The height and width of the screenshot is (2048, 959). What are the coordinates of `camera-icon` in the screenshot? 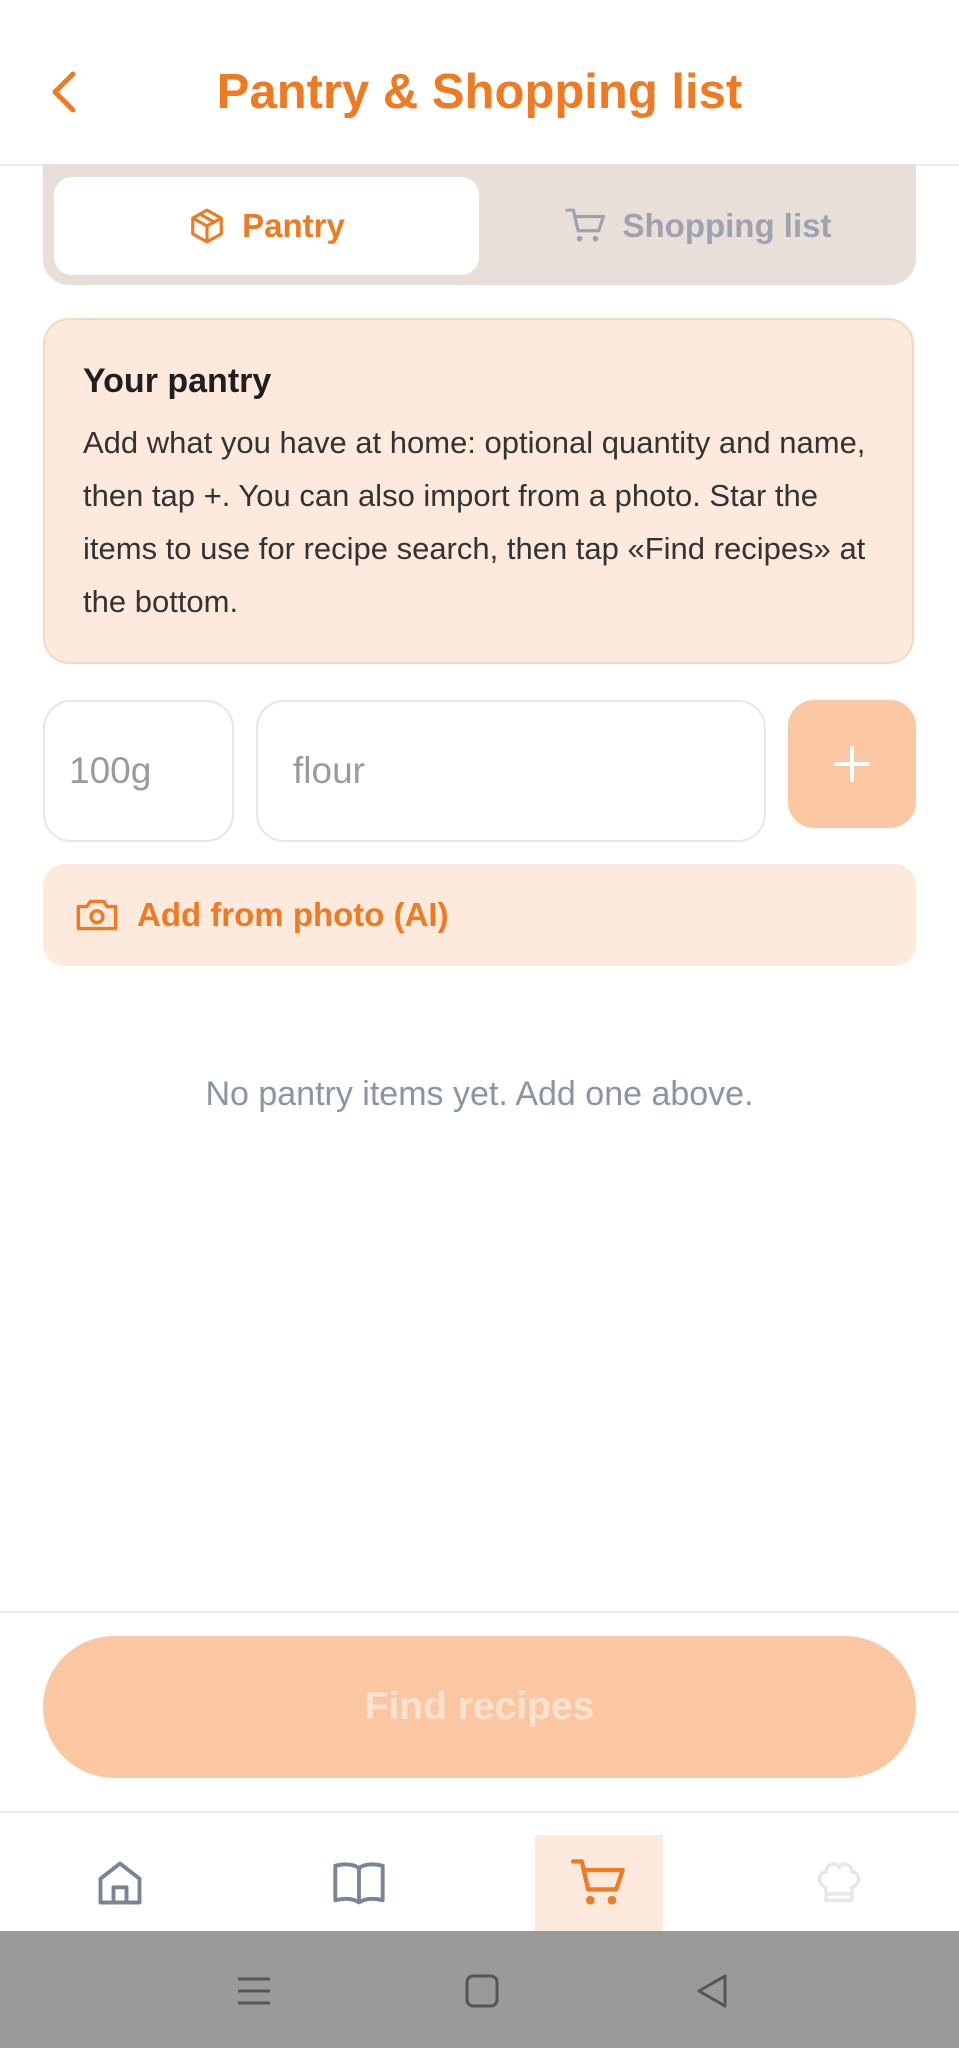 It's located at (97, 915).